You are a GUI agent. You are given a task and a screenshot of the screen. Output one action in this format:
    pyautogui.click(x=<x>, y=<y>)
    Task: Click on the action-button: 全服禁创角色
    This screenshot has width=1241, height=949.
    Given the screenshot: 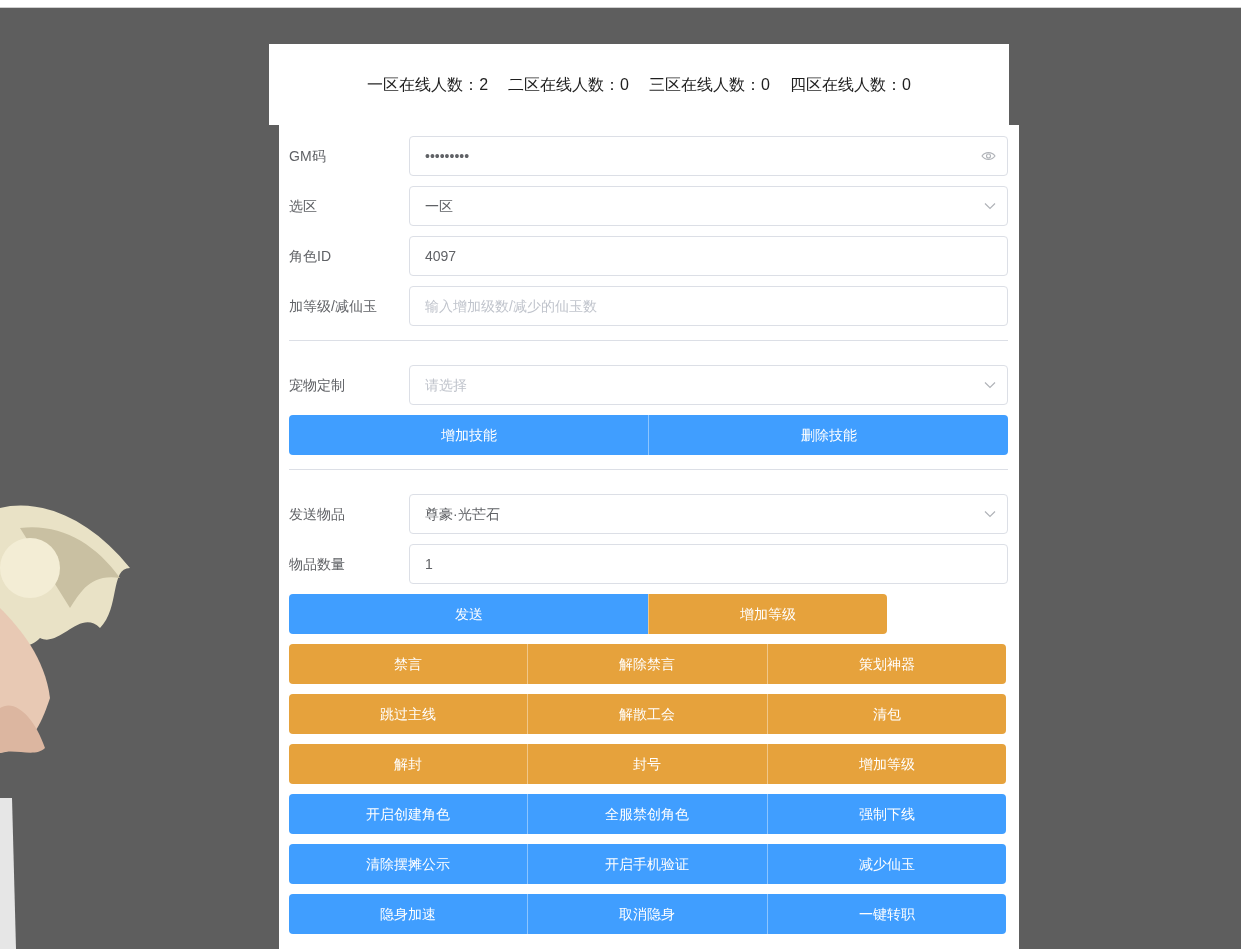 What is the action you would take?
    pyautogui.click(x=647, y=814)
    